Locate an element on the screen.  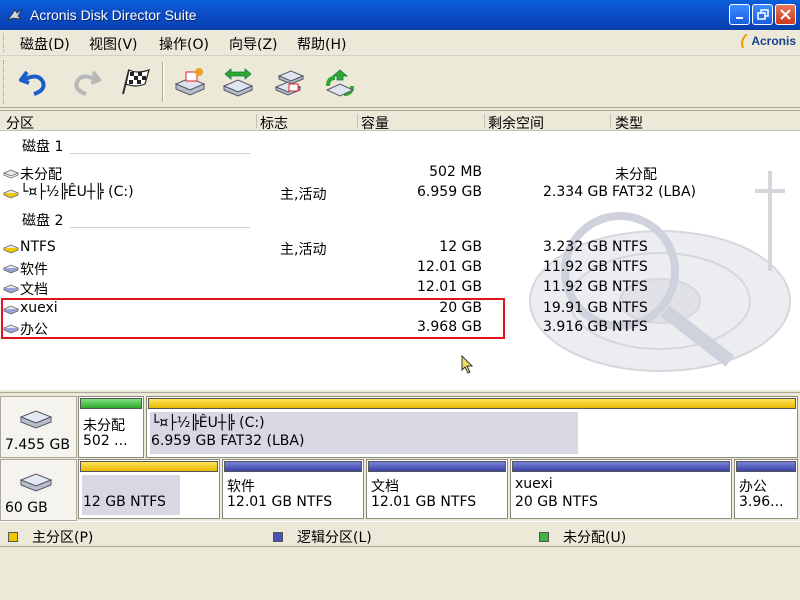
create-partition-button is located at coordinates (190, 82).